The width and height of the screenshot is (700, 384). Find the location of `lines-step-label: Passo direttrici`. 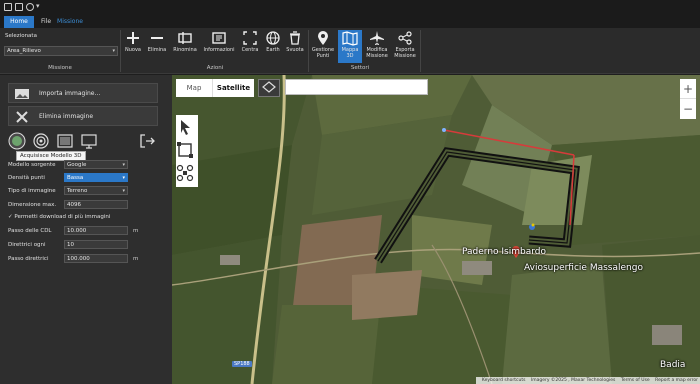

lines-step-label: Passo direttrici is located at coordinates (28, 259).